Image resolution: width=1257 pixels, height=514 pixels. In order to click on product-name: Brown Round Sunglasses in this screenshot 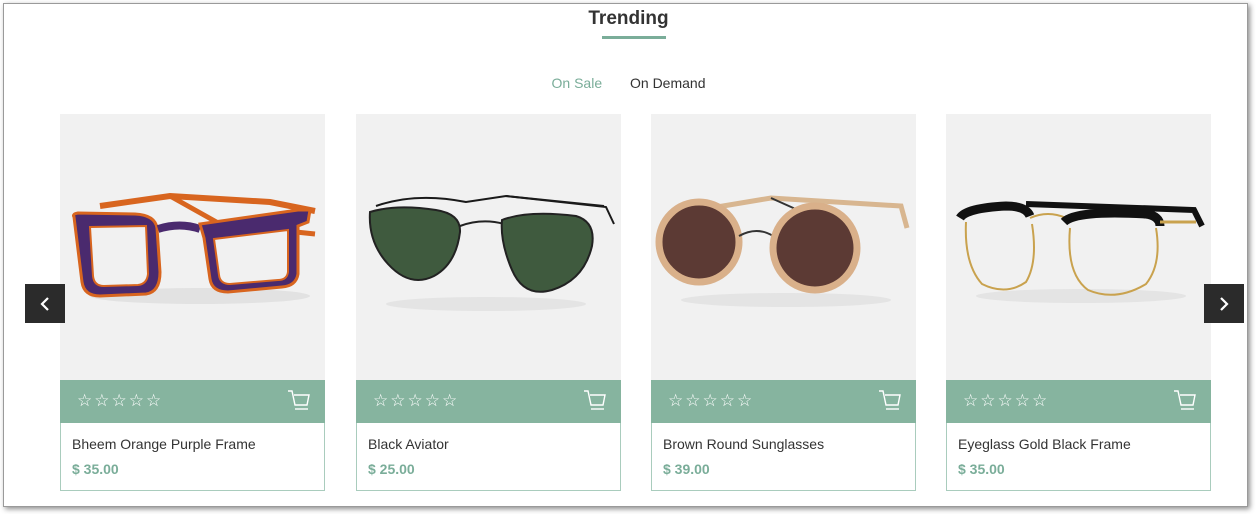, I will do `click(743, 444)`.